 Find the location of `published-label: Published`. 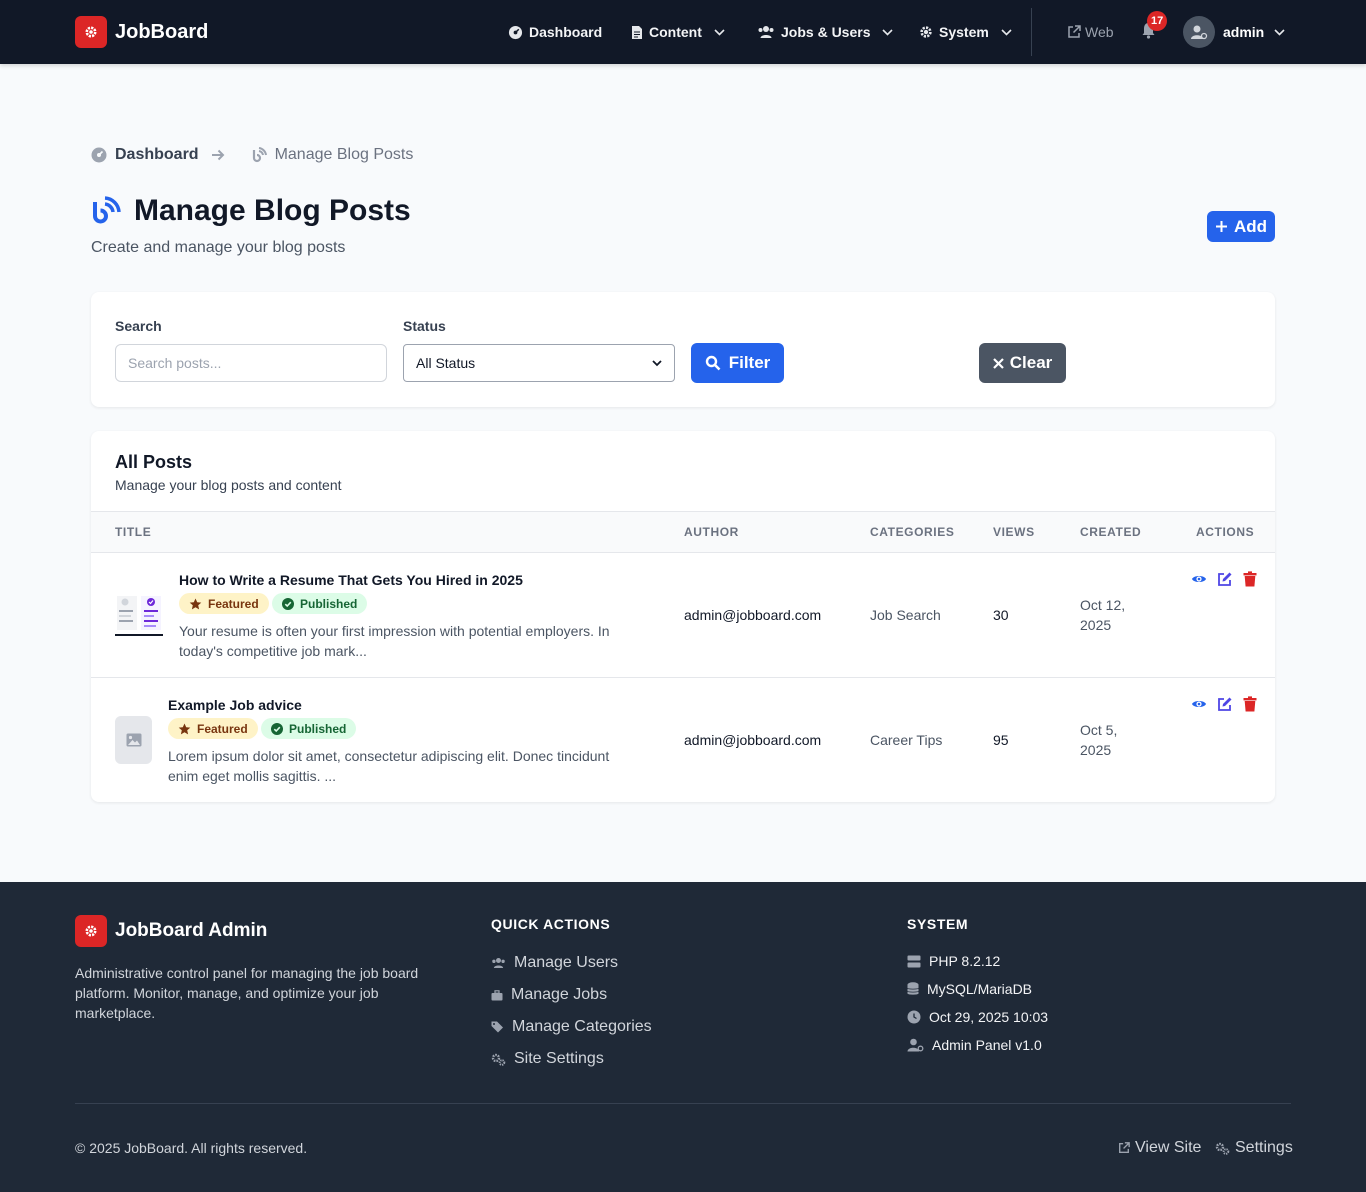

published-label: Published is located at coordinates (329, 603).